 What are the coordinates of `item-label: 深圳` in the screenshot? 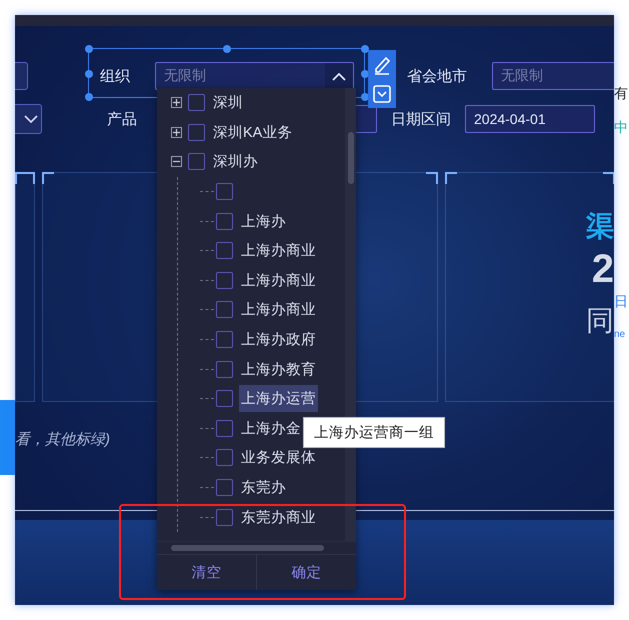 It's located at (228, 104).